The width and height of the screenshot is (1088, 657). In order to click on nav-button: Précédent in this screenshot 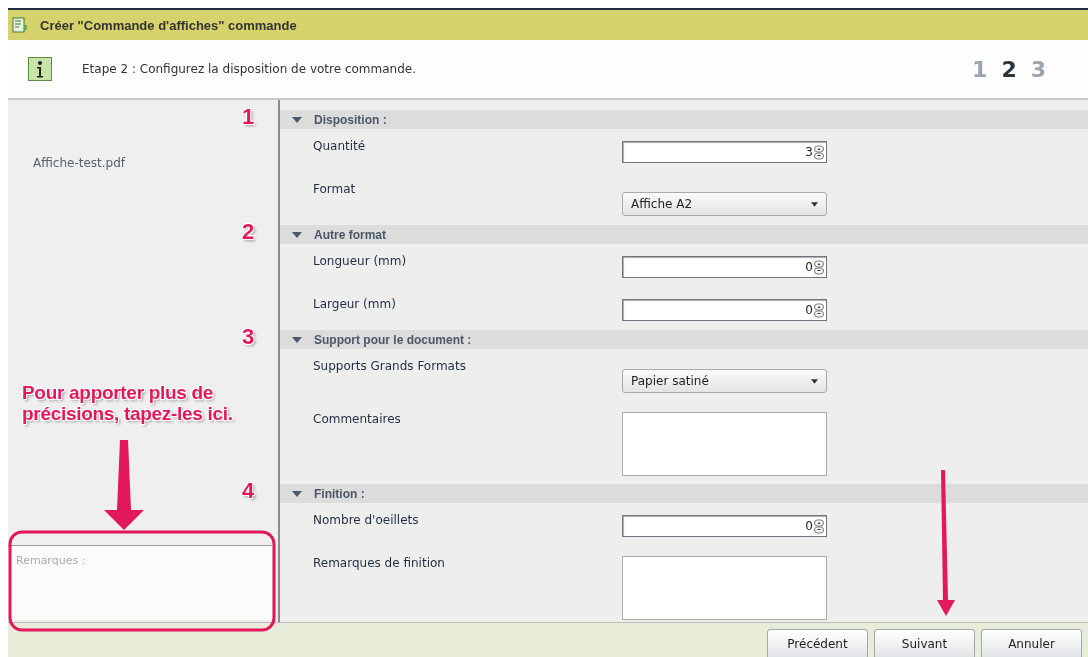, I will do `click(817, 643)`.